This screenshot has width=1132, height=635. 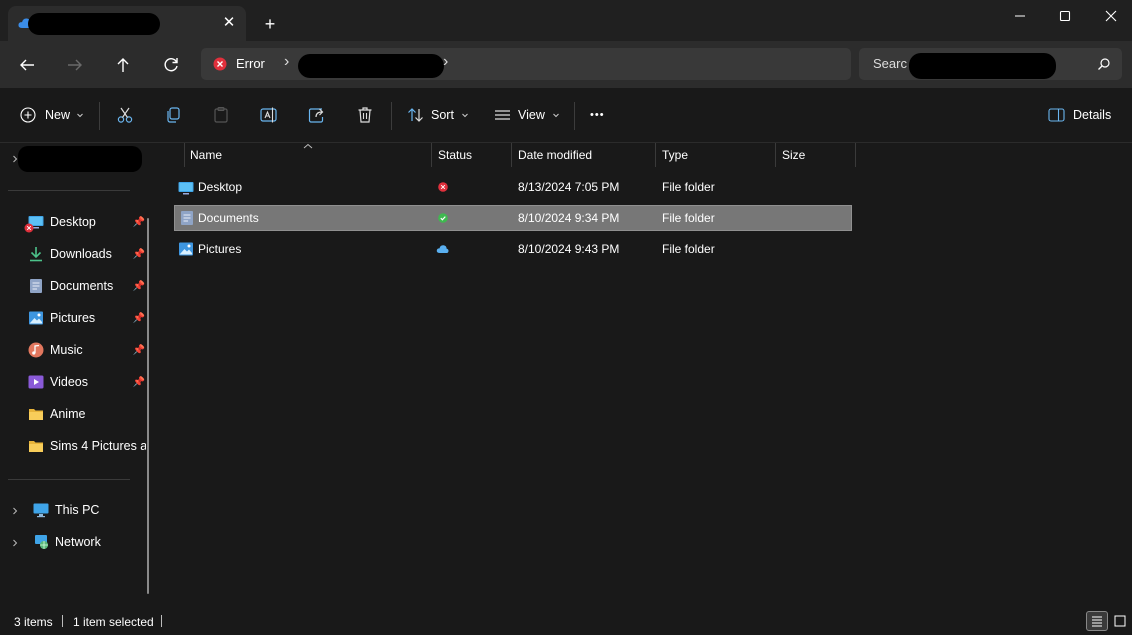 What do you see at coordinates (269, 115) in the screenshot?
I see `rename-icon` at bounding box center [269, 115].